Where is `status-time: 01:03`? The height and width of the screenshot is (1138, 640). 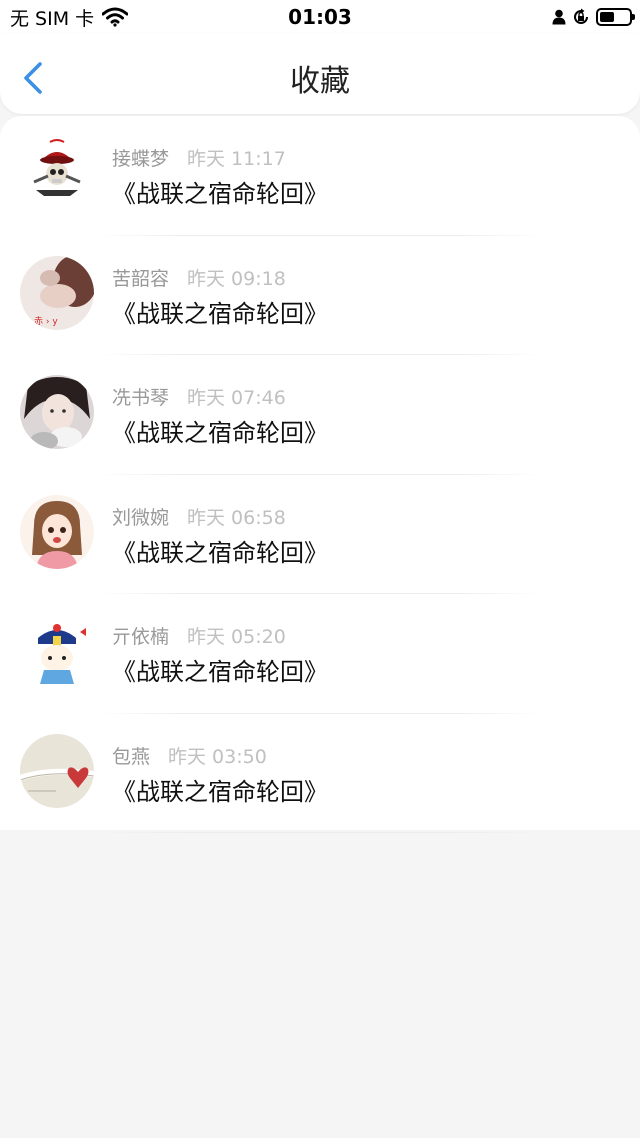 status-time: 01:03 is located at coordinates (320, 17).